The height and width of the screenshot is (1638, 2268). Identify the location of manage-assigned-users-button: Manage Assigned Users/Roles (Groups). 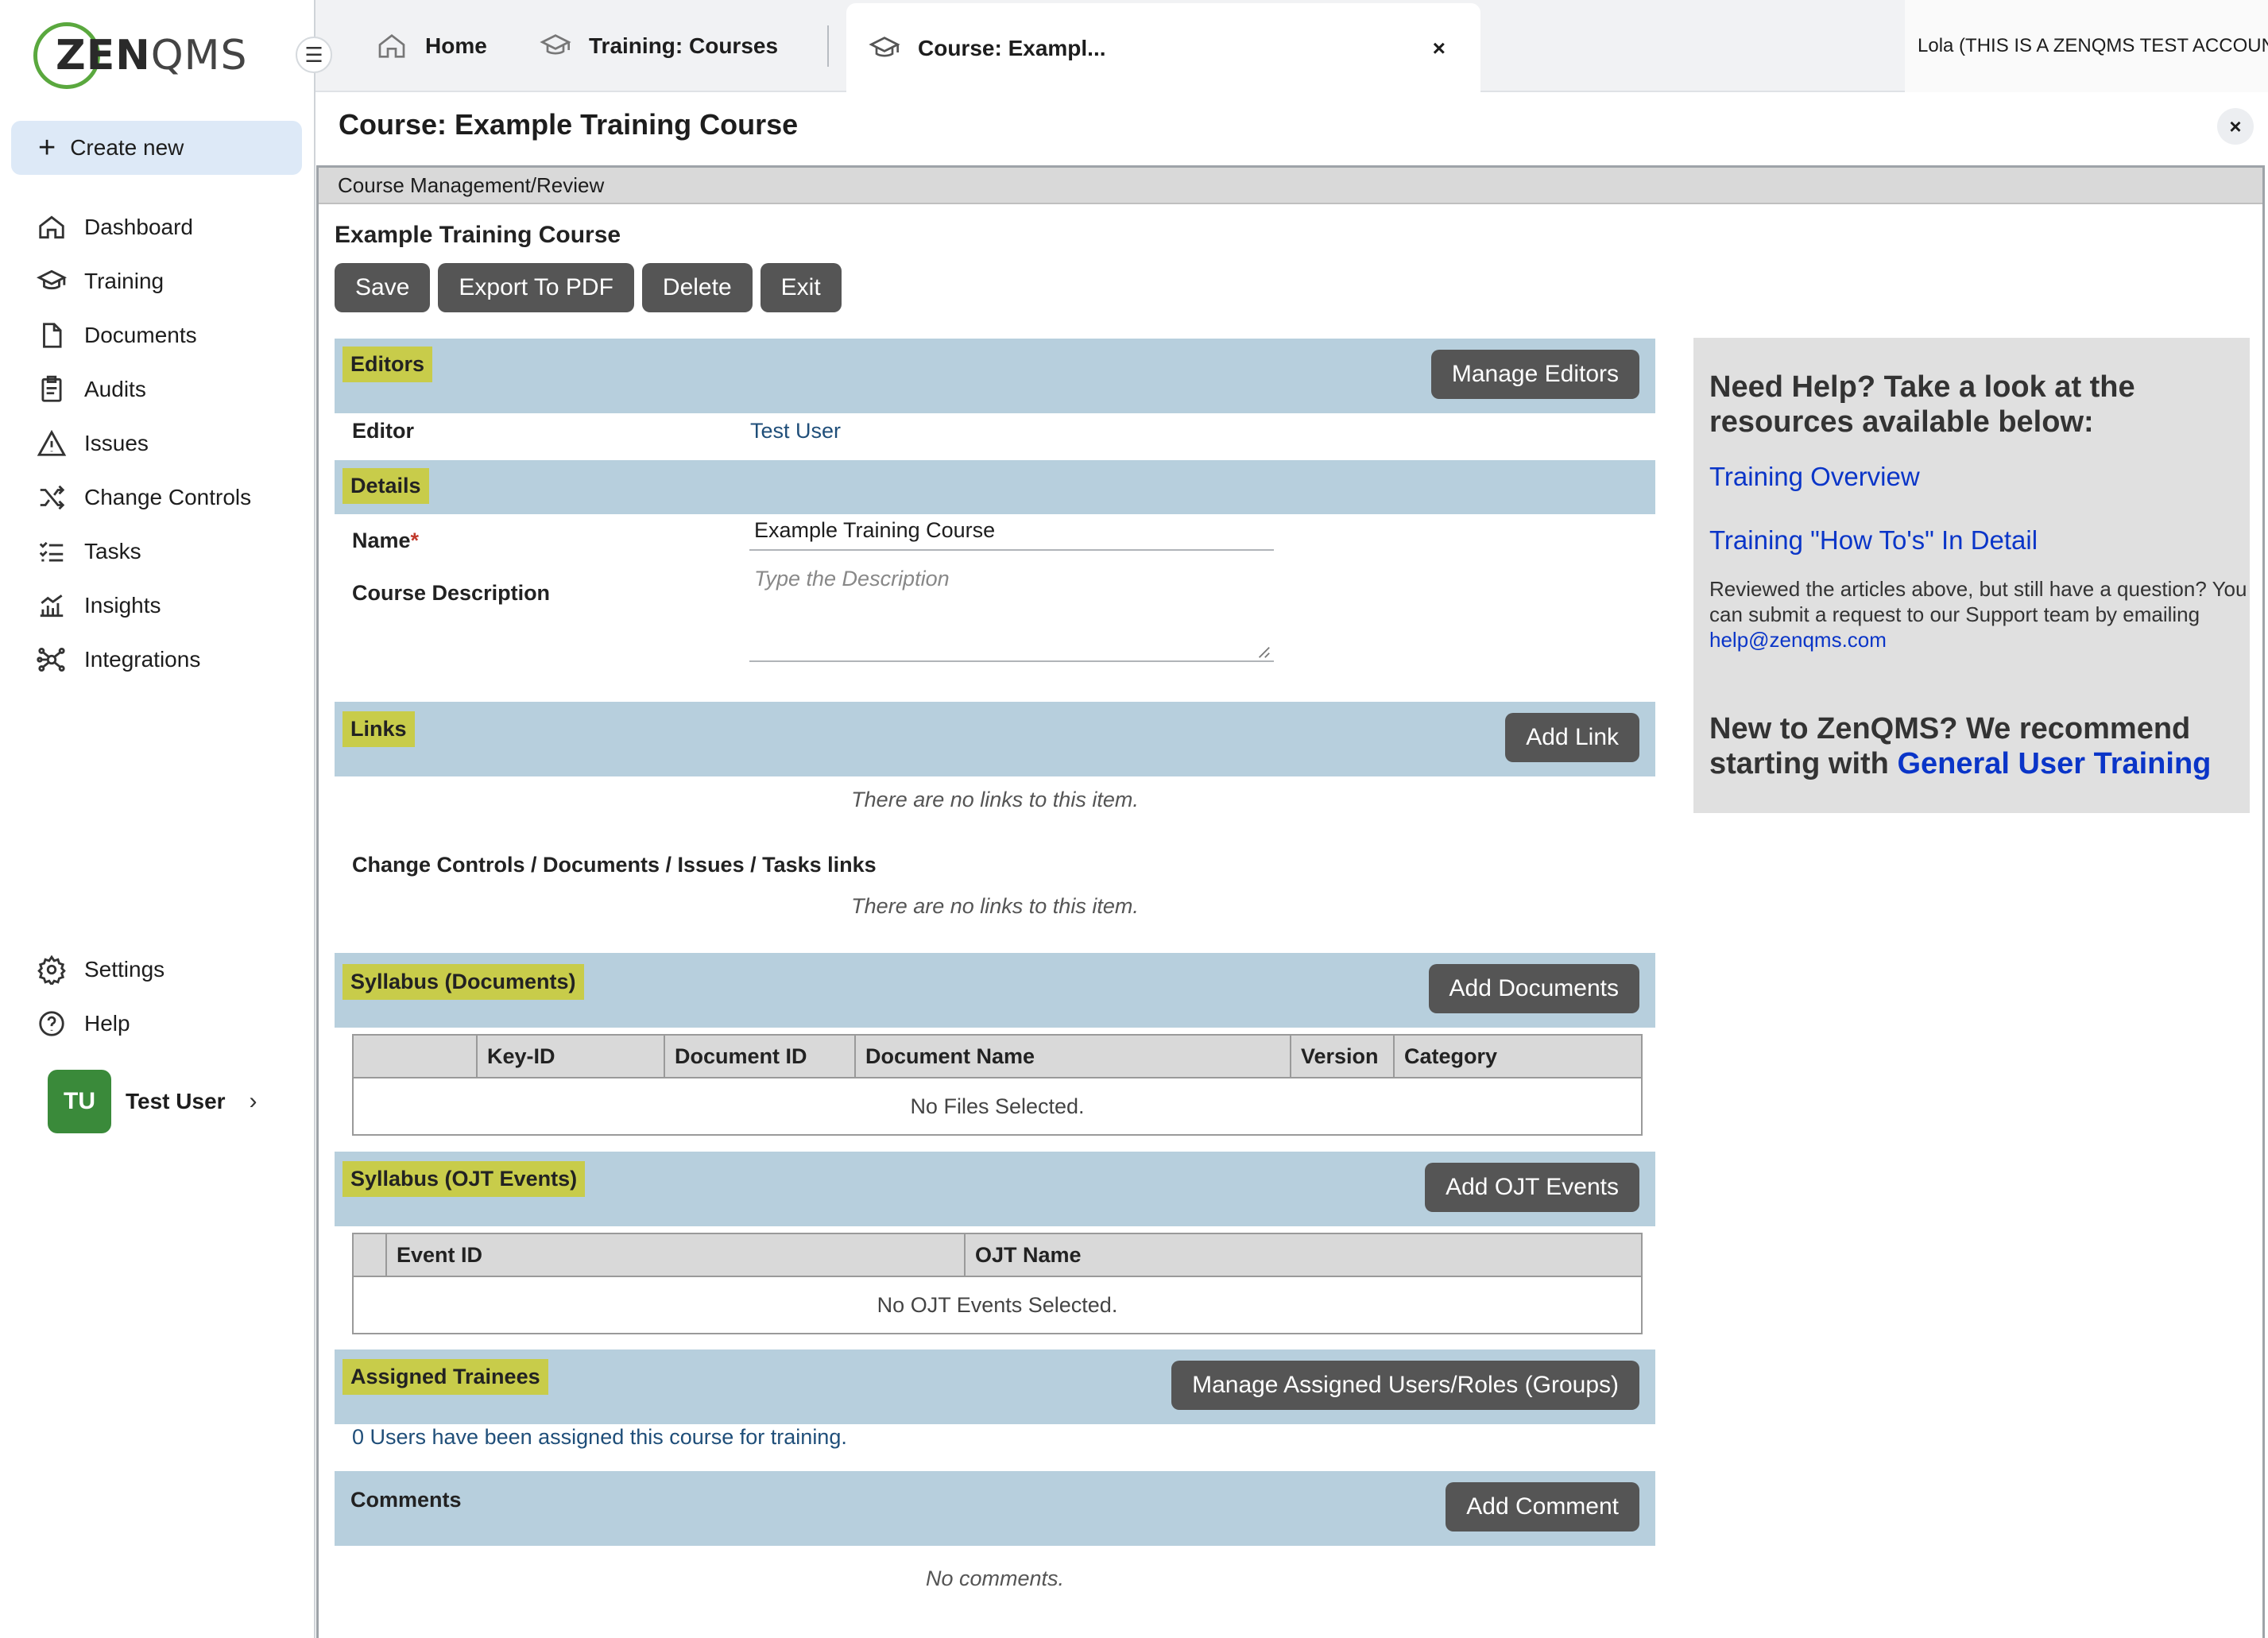
(1405, 1385).